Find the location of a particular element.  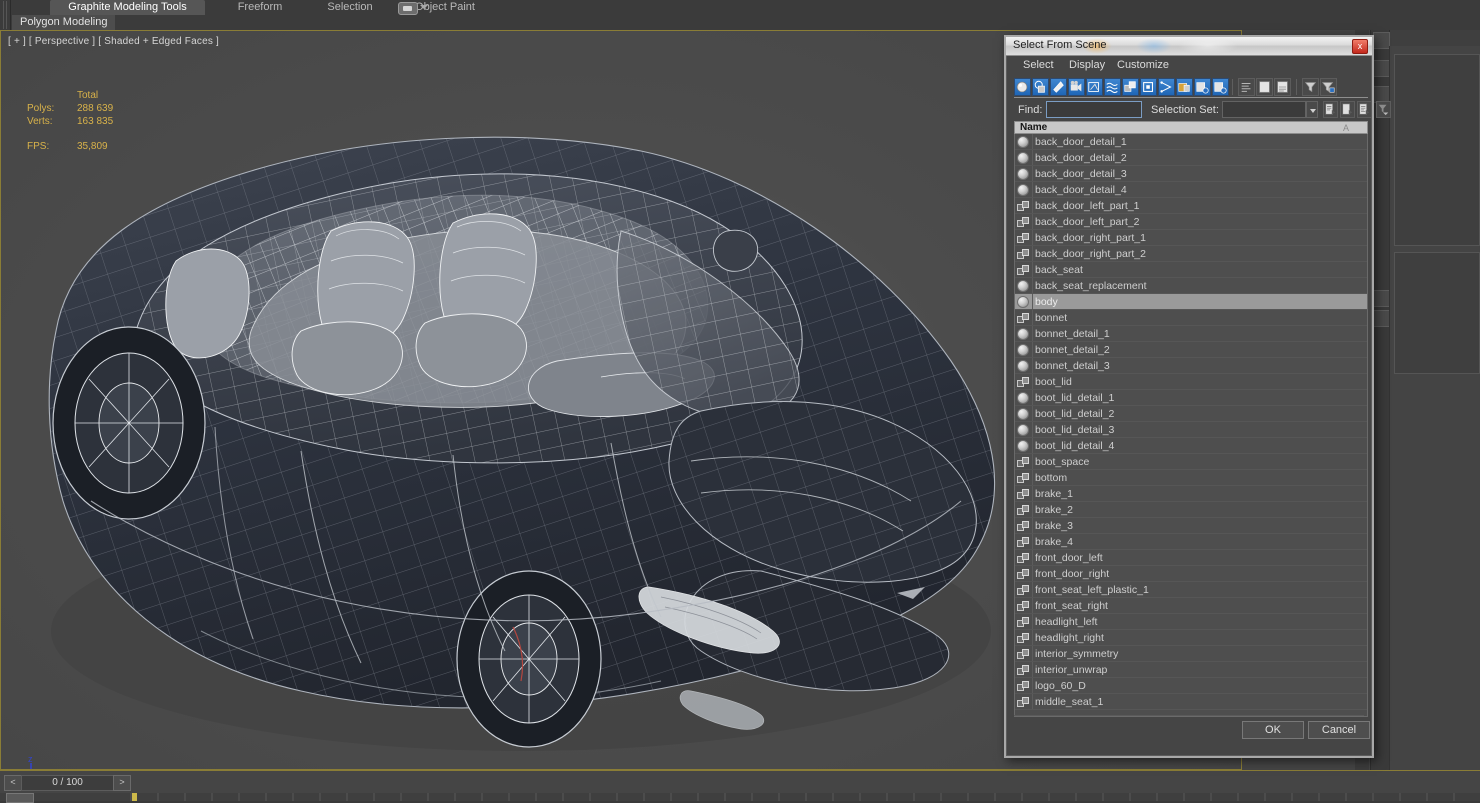

list-item: brake_3 is located at coordinates (1191, 526).